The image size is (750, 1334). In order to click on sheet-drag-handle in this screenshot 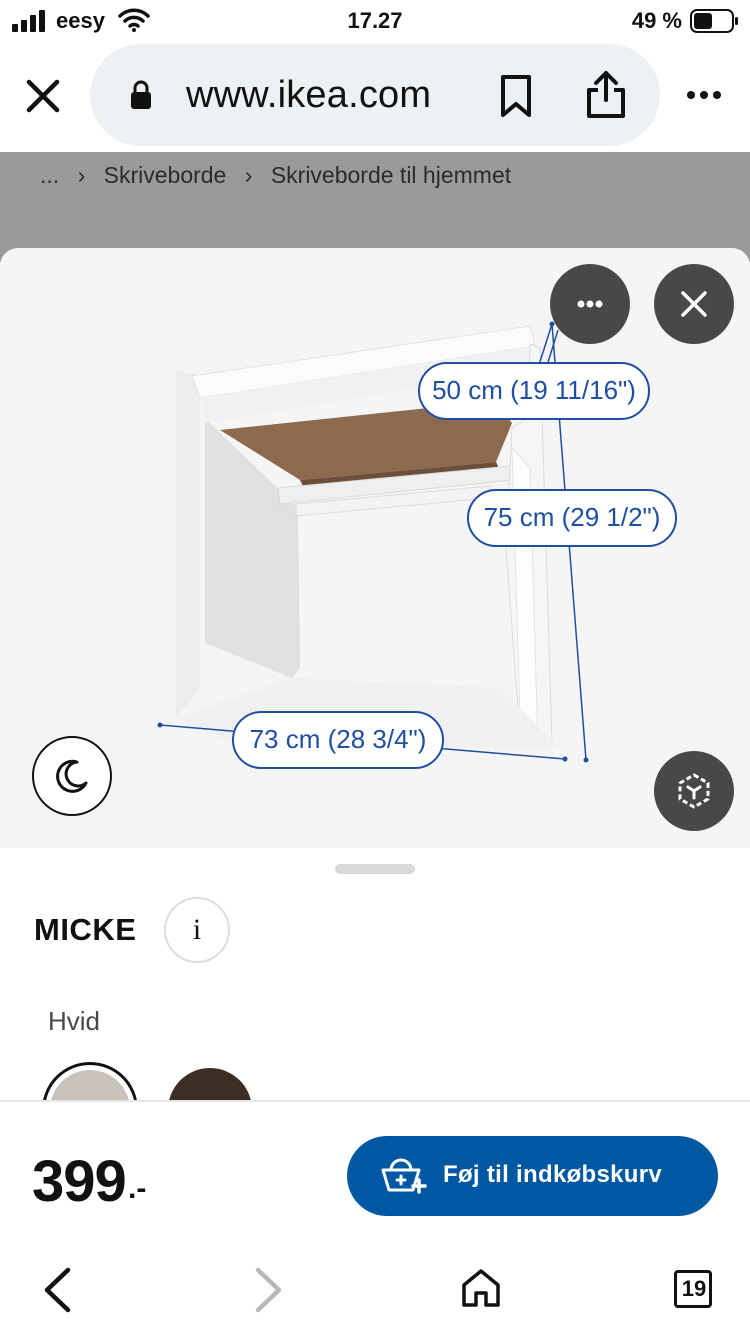, I will do `click(375, 869)`.